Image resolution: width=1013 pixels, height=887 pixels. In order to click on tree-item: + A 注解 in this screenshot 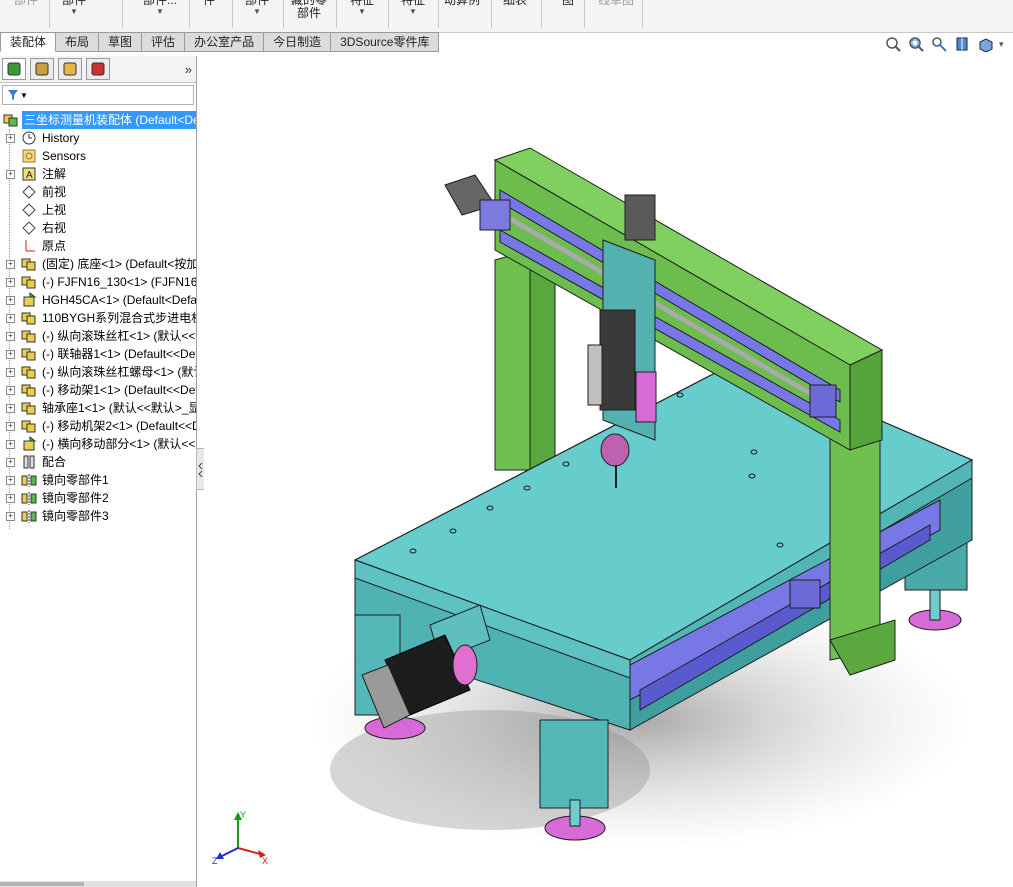, I will do `click(98, 174)`.